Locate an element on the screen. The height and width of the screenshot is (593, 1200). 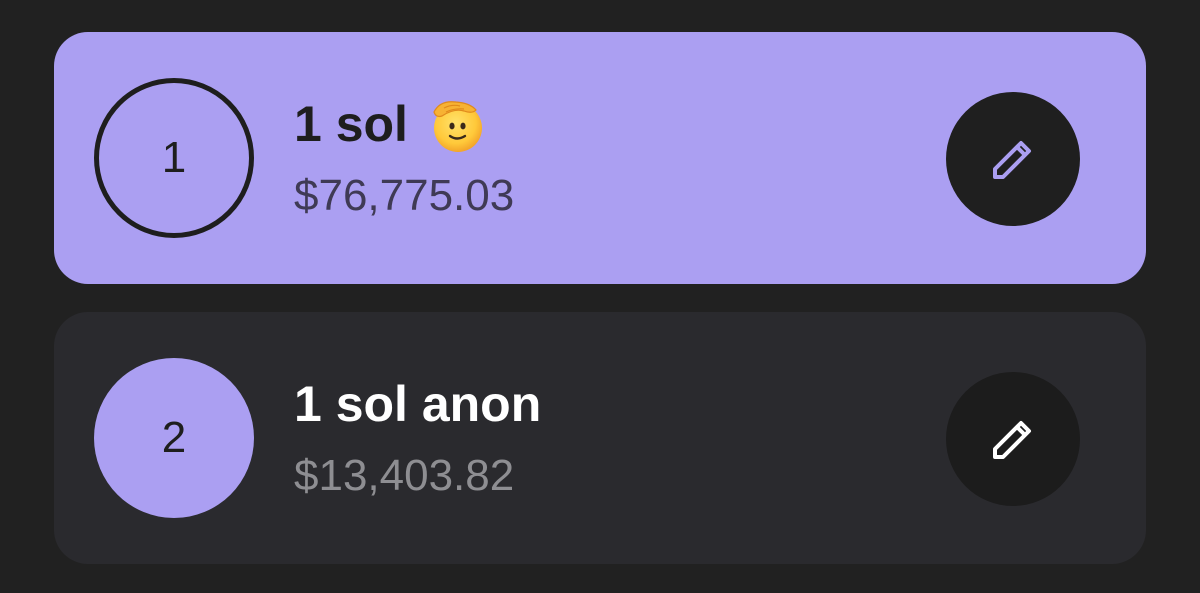
account-name: 1 sol is located at coordinates (351, 124).